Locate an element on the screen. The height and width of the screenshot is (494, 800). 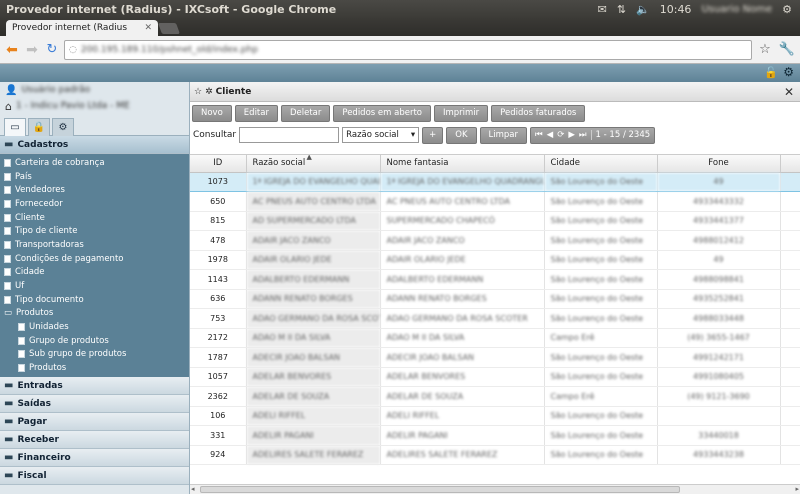
section-entradas: ▬ Entradas is located at coordinates (94, 386).